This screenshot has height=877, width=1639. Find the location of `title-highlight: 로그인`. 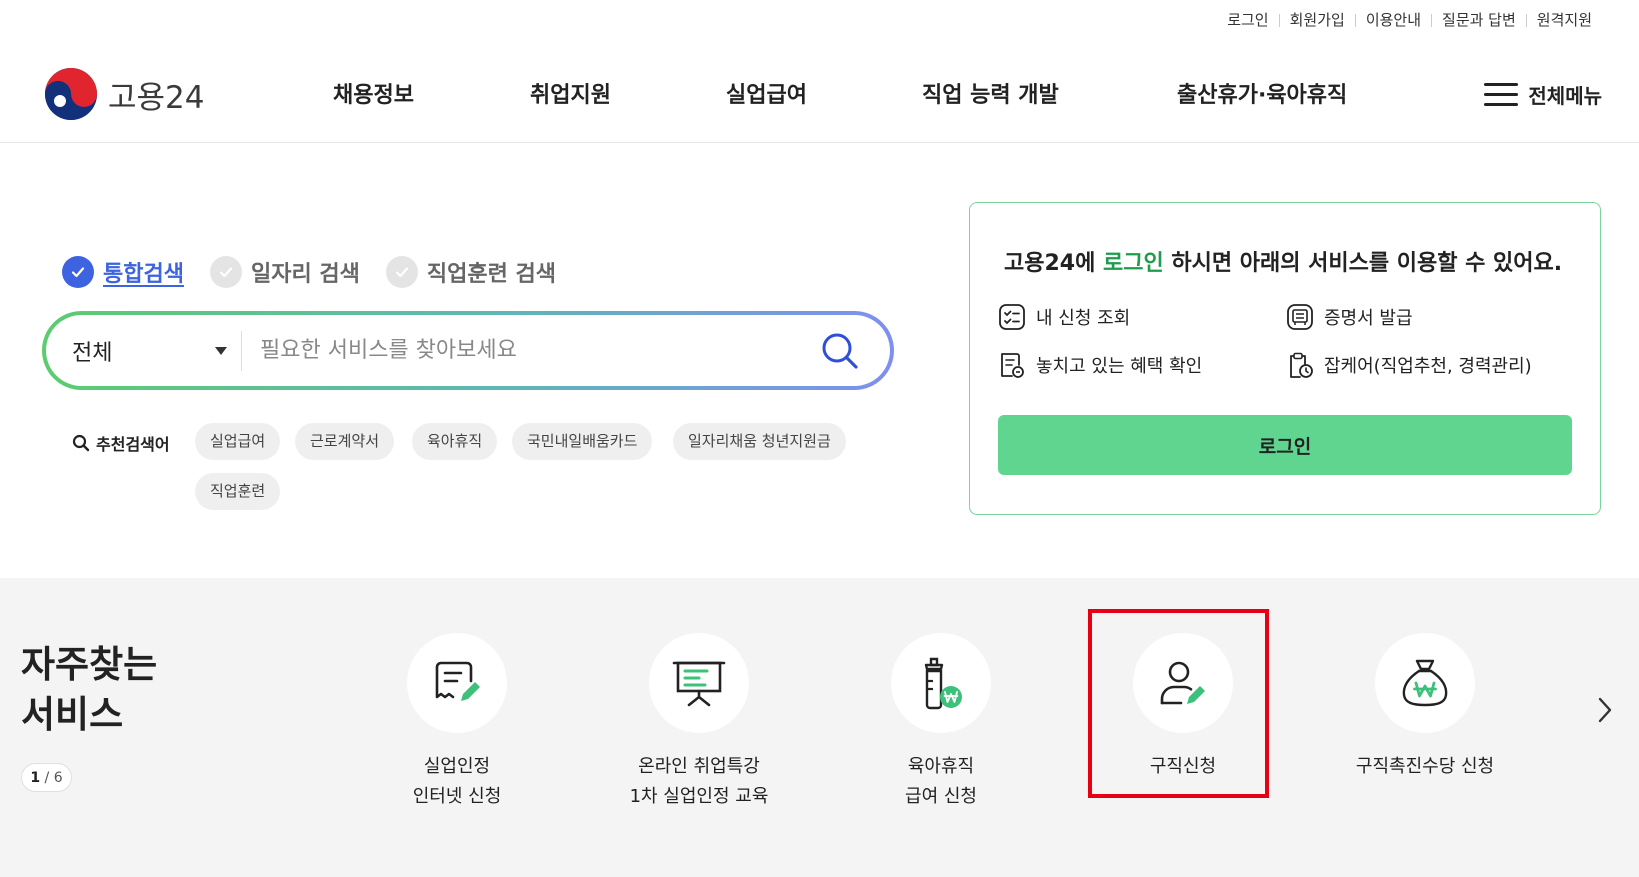

title-highlight: 로그인 is located at coordinates (1133, 263).